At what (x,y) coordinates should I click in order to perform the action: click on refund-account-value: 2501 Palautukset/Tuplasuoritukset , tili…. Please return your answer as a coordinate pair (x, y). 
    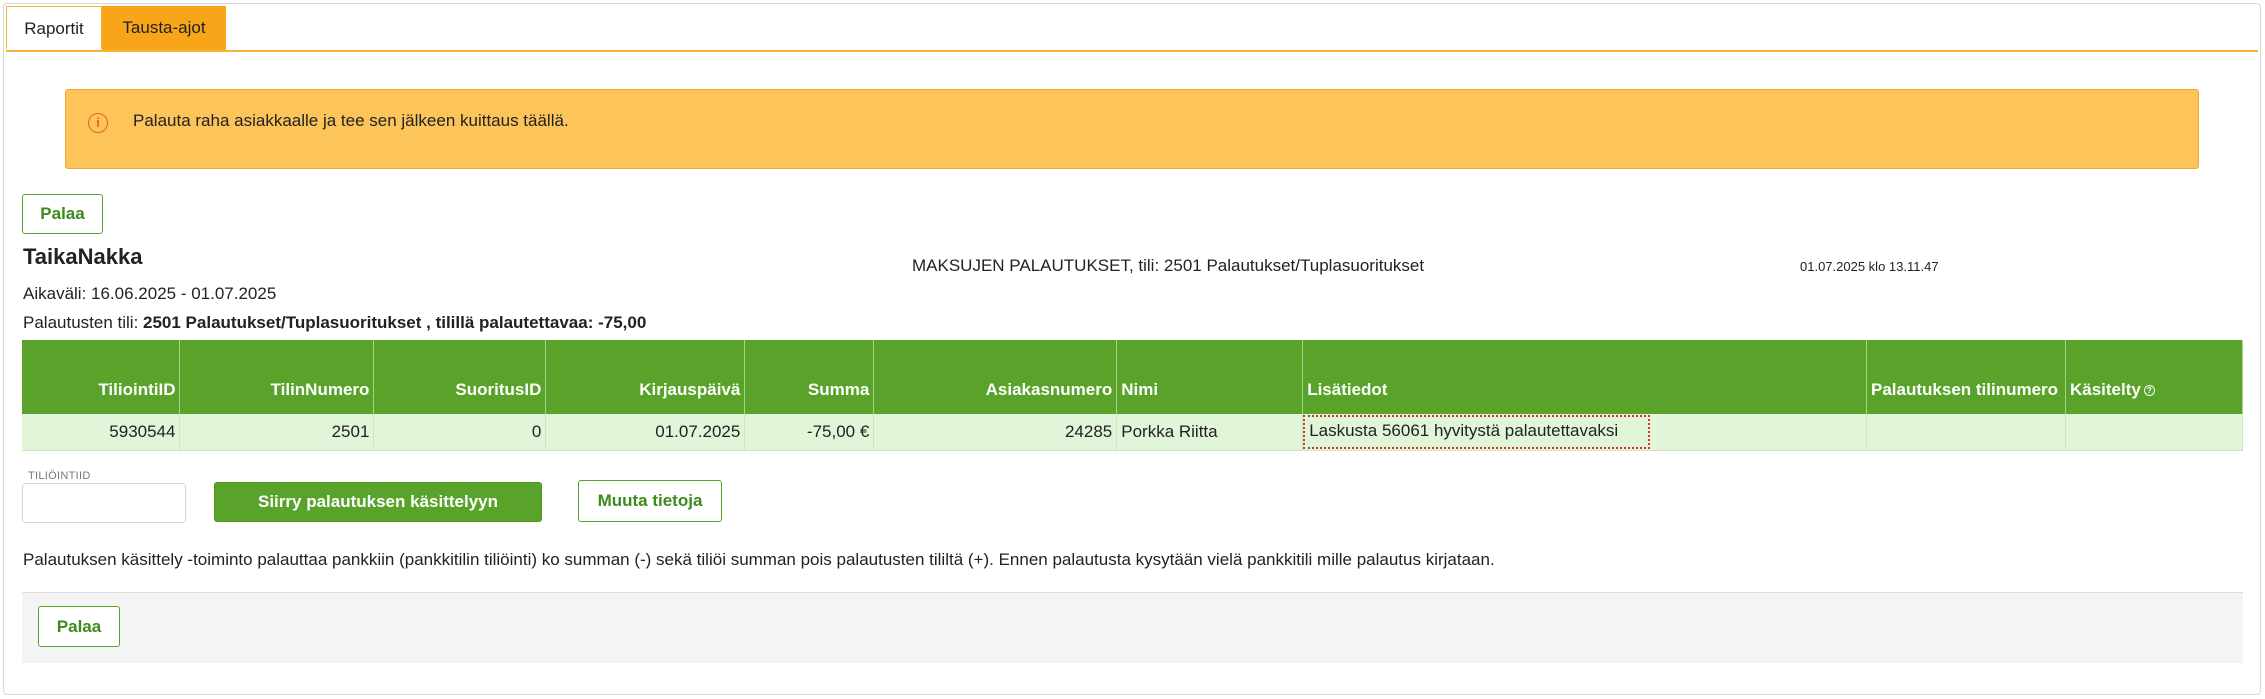
    Looking at the image, I should click on (395, 322).